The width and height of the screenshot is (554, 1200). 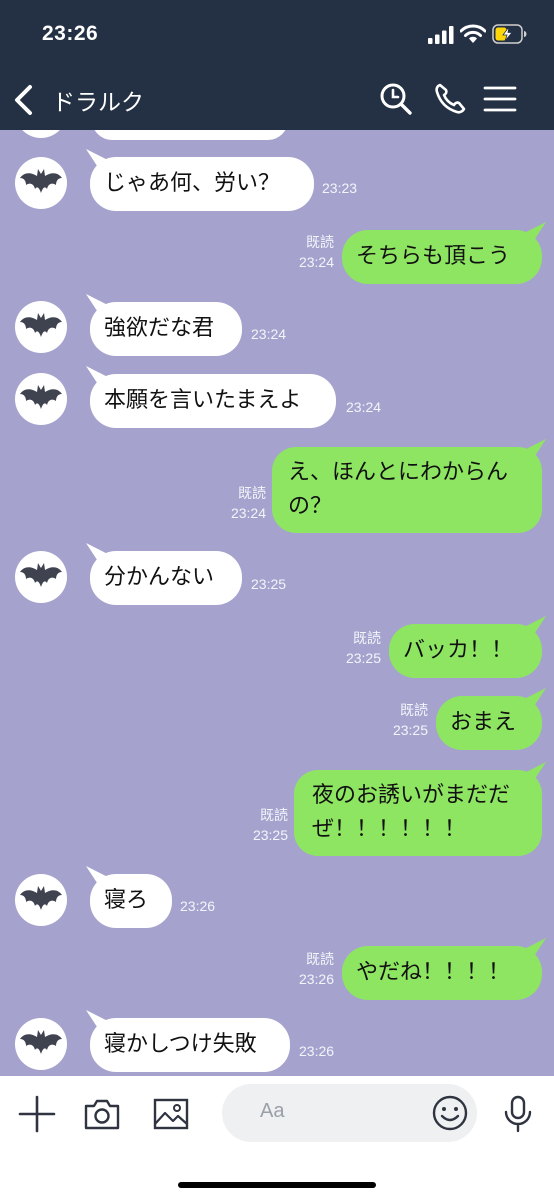 I want to click on outgoing-message: おまえ, so click(x=489, y=723).